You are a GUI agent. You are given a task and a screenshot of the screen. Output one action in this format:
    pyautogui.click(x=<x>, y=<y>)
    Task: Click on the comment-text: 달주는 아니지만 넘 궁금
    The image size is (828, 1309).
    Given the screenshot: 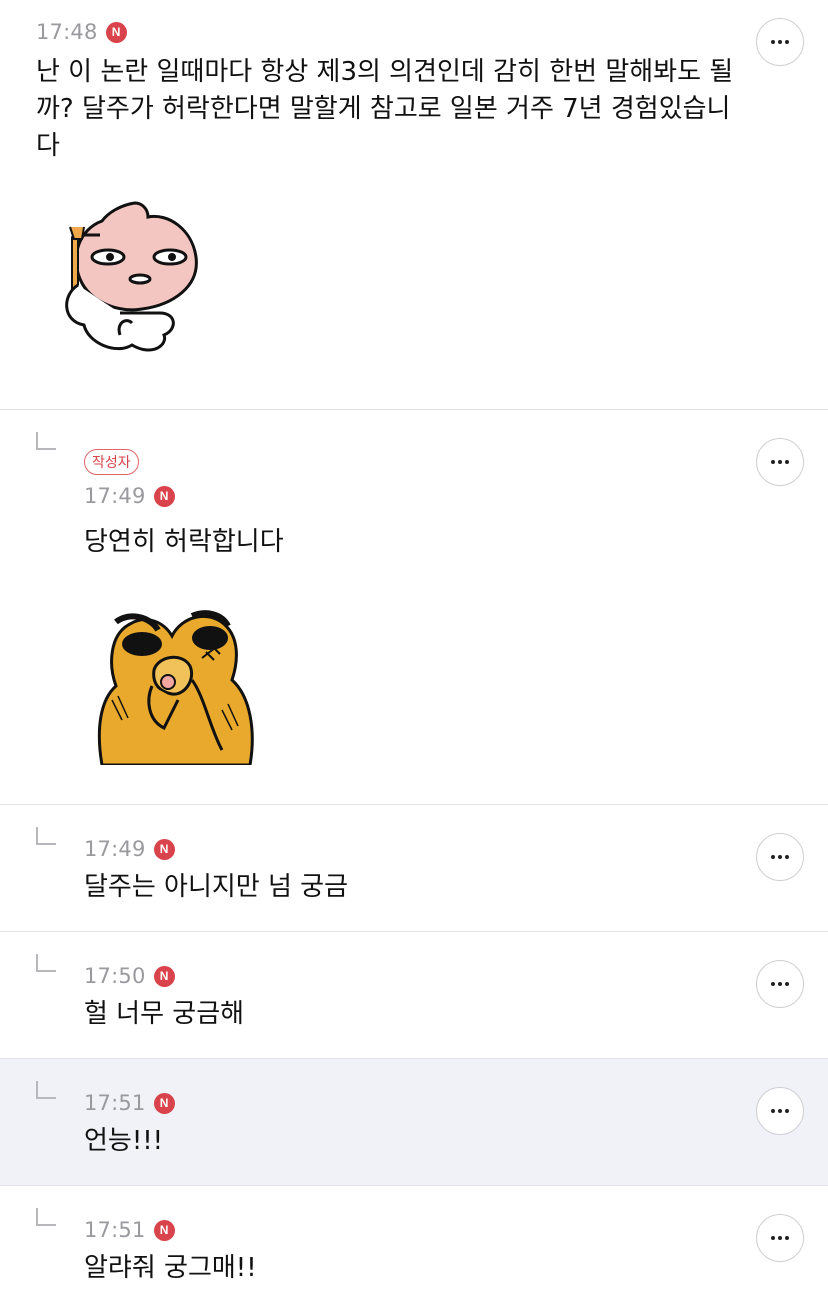 What is the action you would take?
    pyautogui.click(x=216, y=887)
    